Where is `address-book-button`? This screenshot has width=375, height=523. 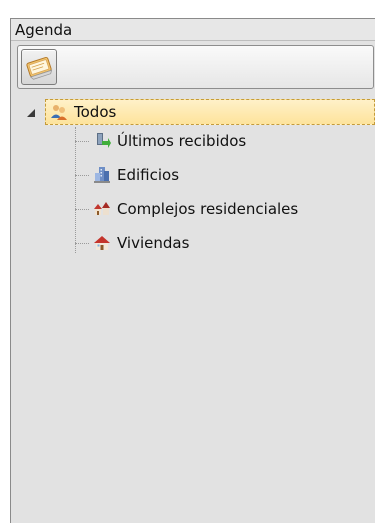
address-book-button is located at coordinates (39, 67).